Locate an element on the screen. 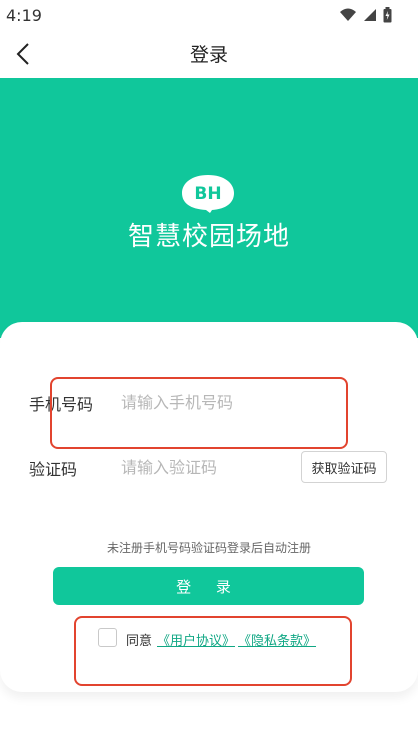 This screenshot has height=743, width=418. status-icons is located at coordinates (365, 15).